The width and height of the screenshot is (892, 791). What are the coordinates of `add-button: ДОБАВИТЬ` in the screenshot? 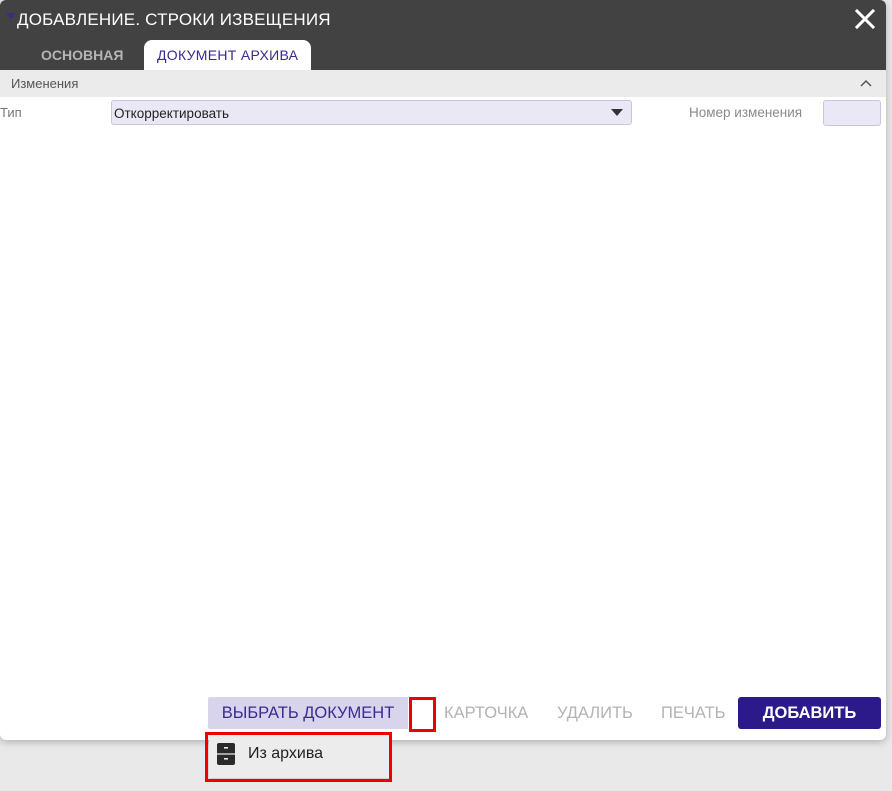 It's located at (809, 713).